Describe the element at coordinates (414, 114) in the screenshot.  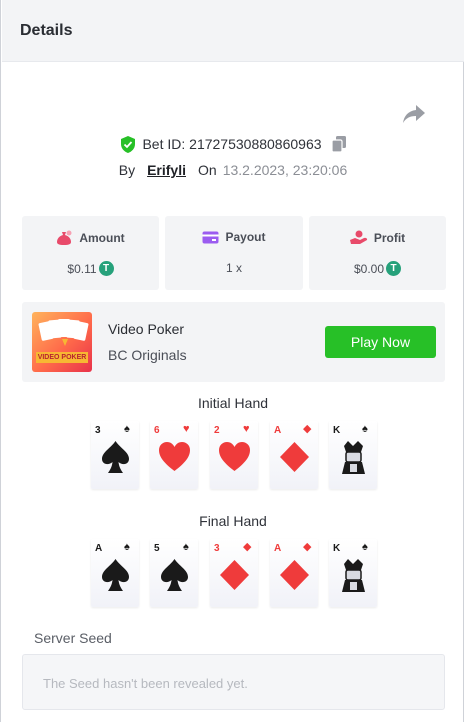
I see `share-icon` at that location.